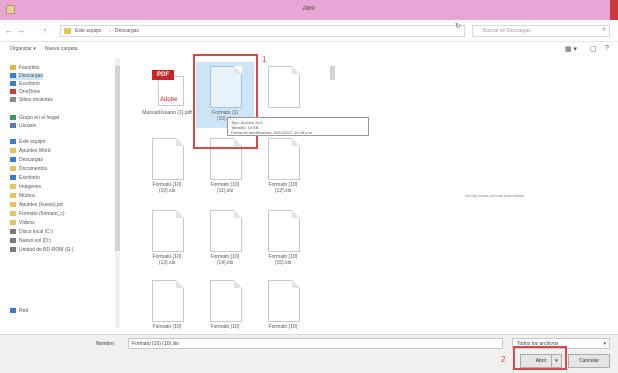 The height and width of the screenshot is (373, 618). I want to click on file-item: Formato (10) (14).xls, so click(225, 239).